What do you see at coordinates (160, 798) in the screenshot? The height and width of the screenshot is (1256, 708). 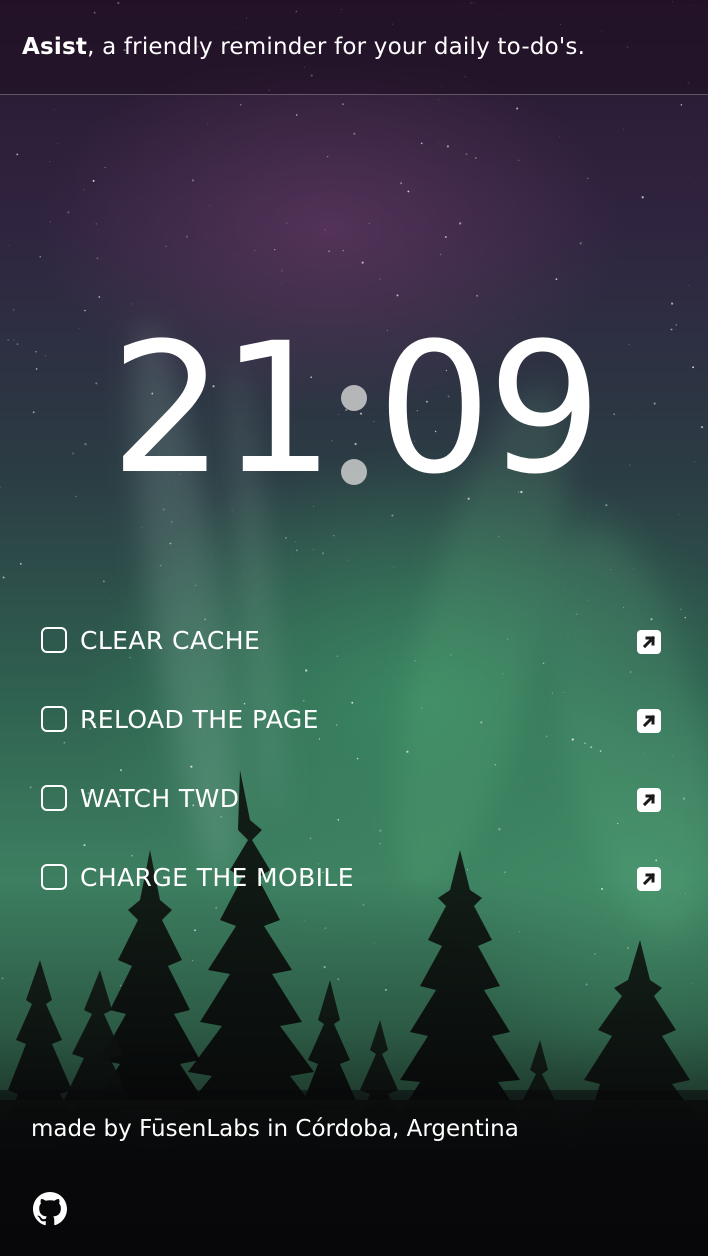 I see `todo-label: WATCH TWD` at bounding box center [160, 798].